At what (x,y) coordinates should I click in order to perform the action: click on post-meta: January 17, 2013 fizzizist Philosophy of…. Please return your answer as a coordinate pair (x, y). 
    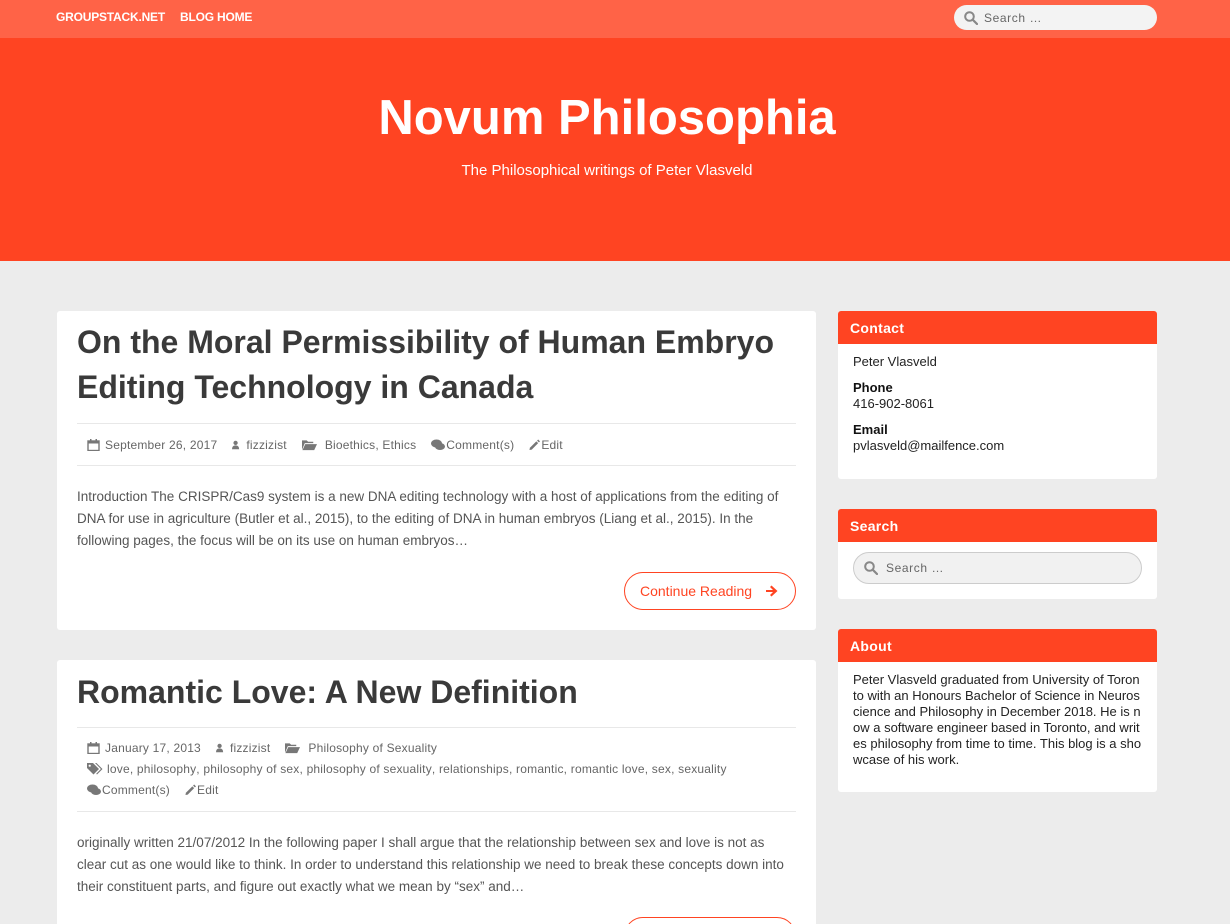
    Looking at the image, I should click on (262, 748).